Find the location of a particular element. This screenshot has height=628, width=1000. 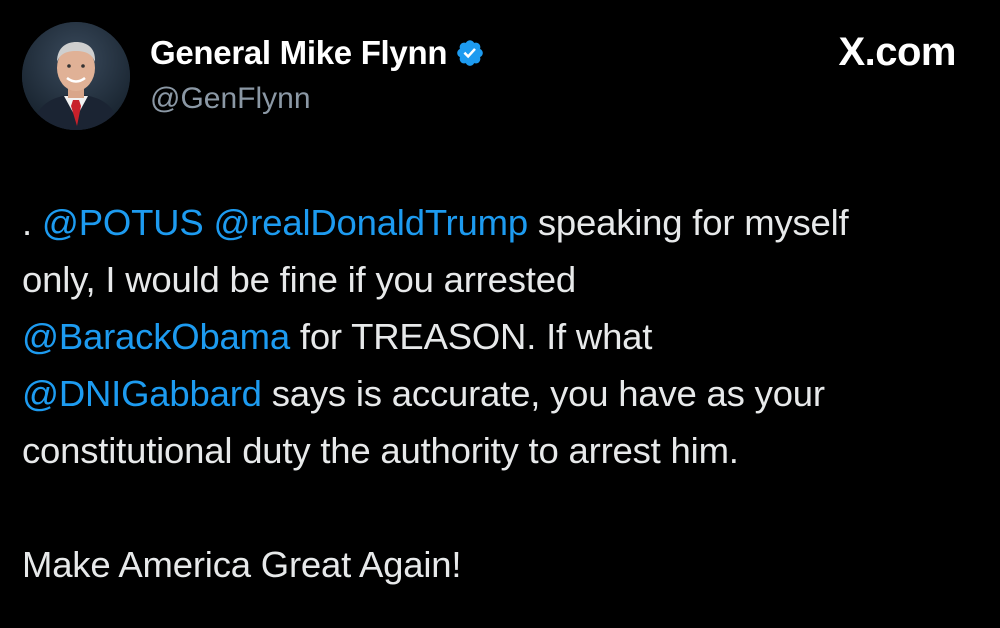

verified-badge-icon is located at coordinates (470, 53).